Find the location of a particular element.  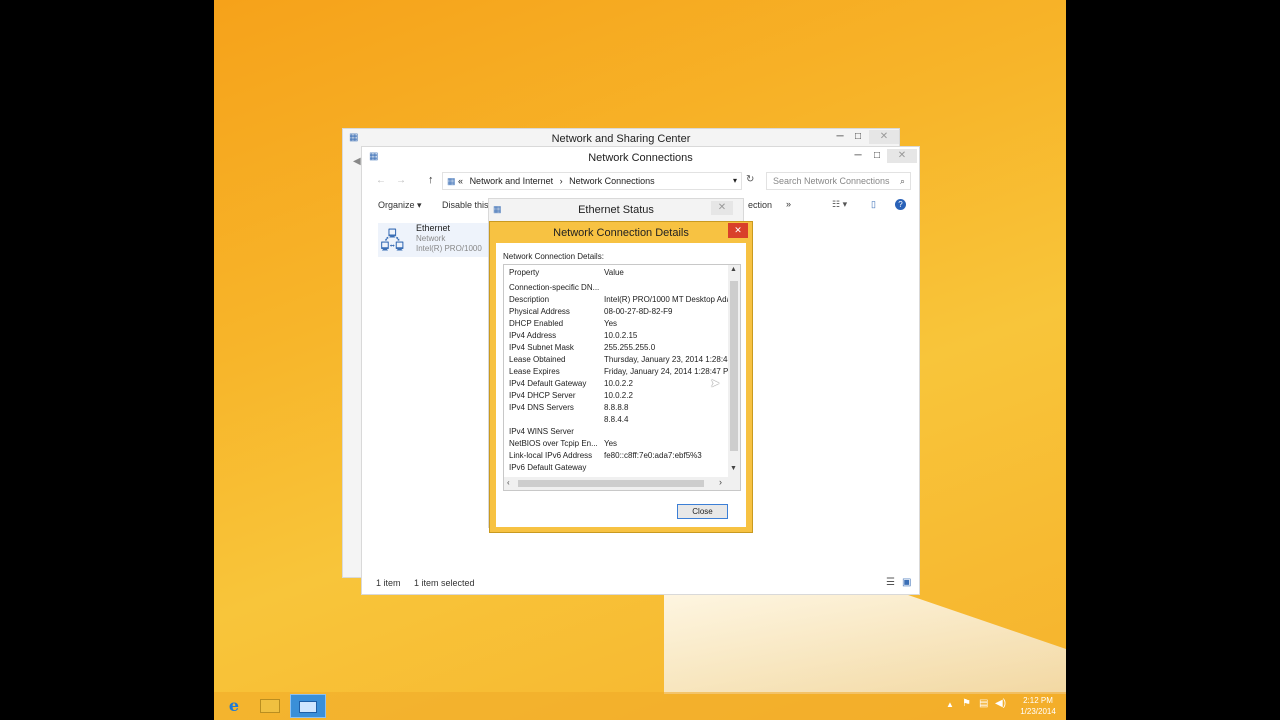

value-cell: Thursday, January 23, 2014 1:28:48 F is located at coordinates (666, 359).